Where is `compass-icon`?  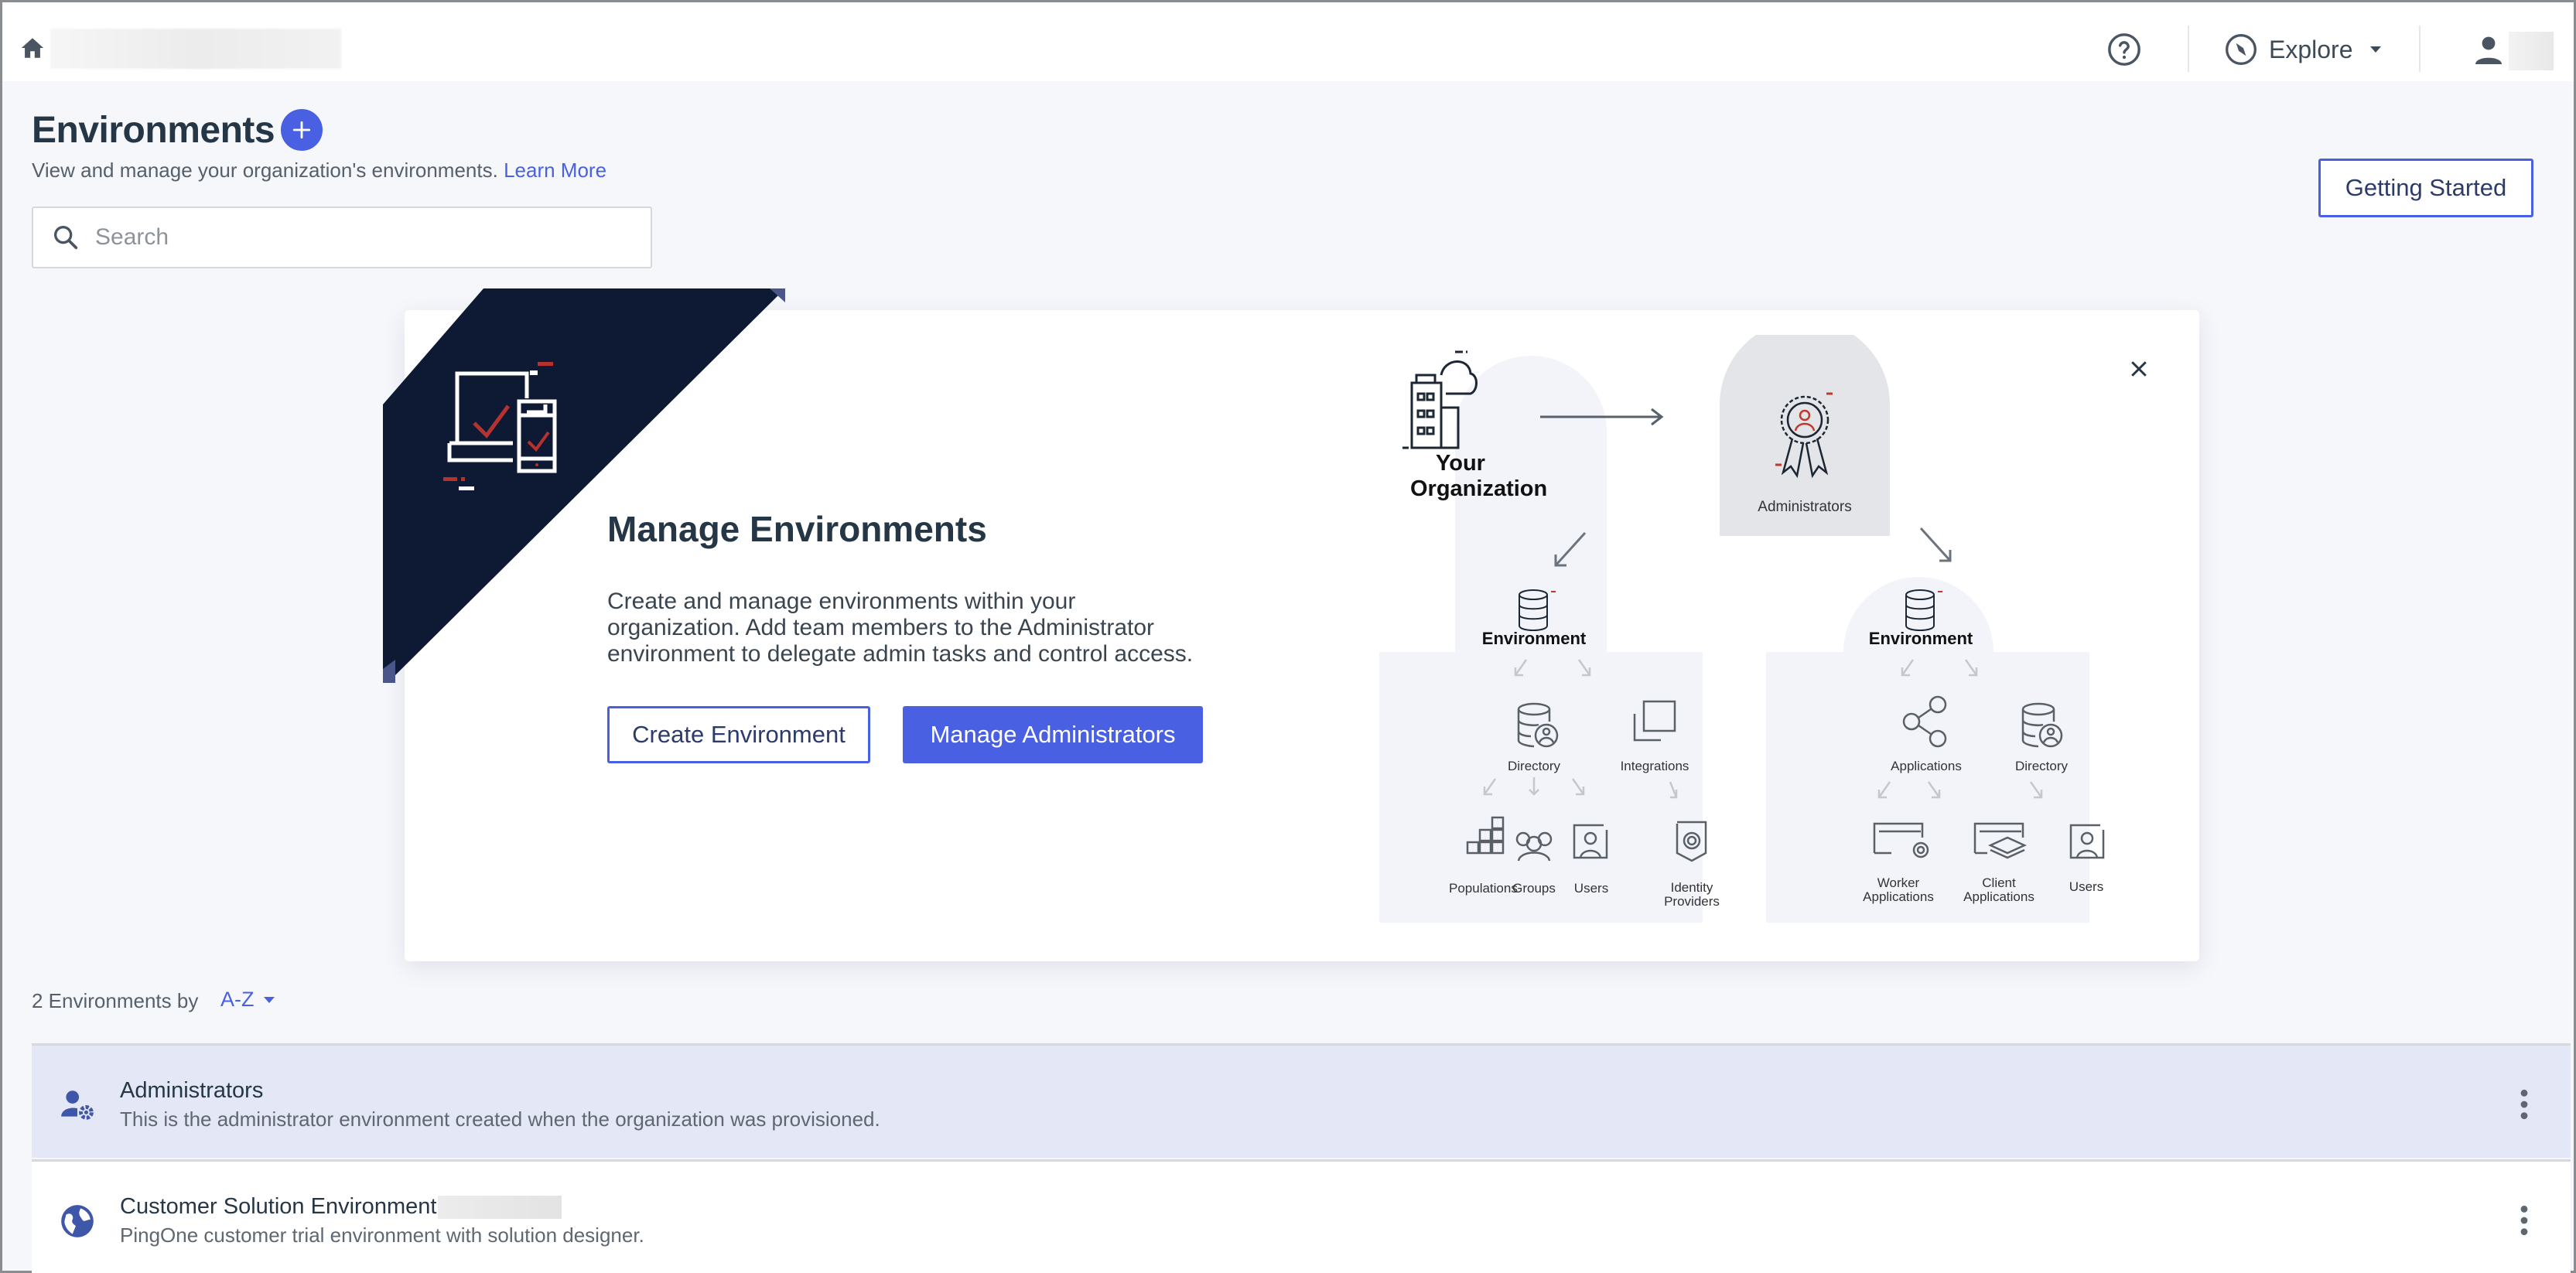 compass-icon is located at coordinates (2241, 49).